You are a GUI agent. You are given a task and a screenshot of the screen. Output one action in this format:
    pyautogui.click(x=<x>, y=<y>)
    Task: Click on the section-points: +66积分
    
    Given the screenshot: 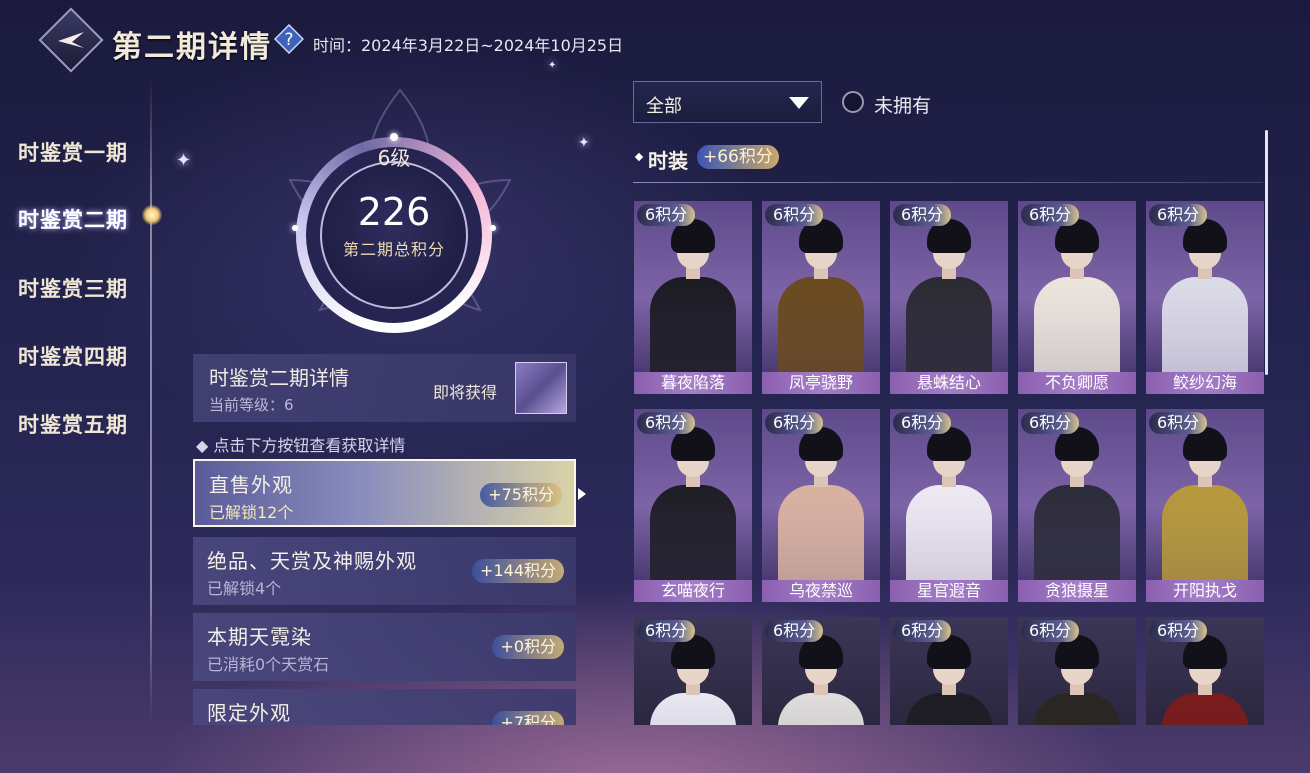 What is the action you would take?
    pyautogui.click(x=738, y=157)
    